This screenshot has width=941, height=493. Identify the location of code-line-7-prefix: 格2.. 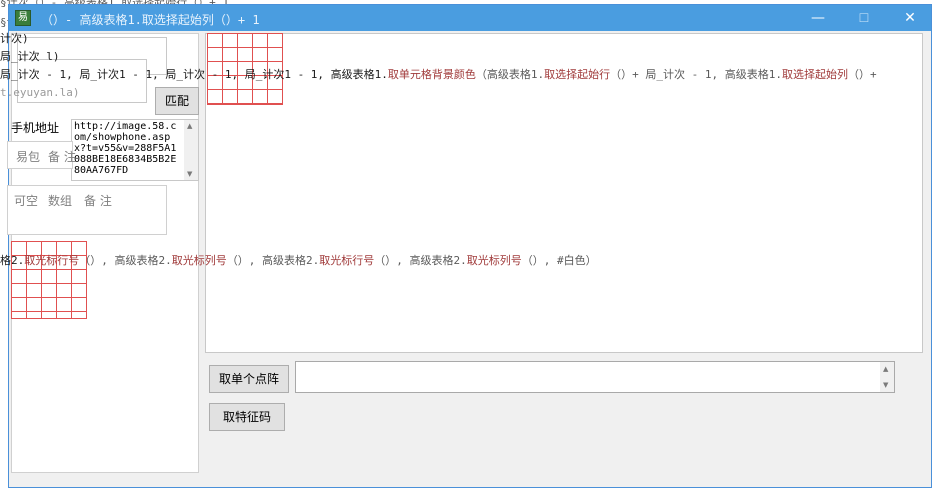
(12, 260).